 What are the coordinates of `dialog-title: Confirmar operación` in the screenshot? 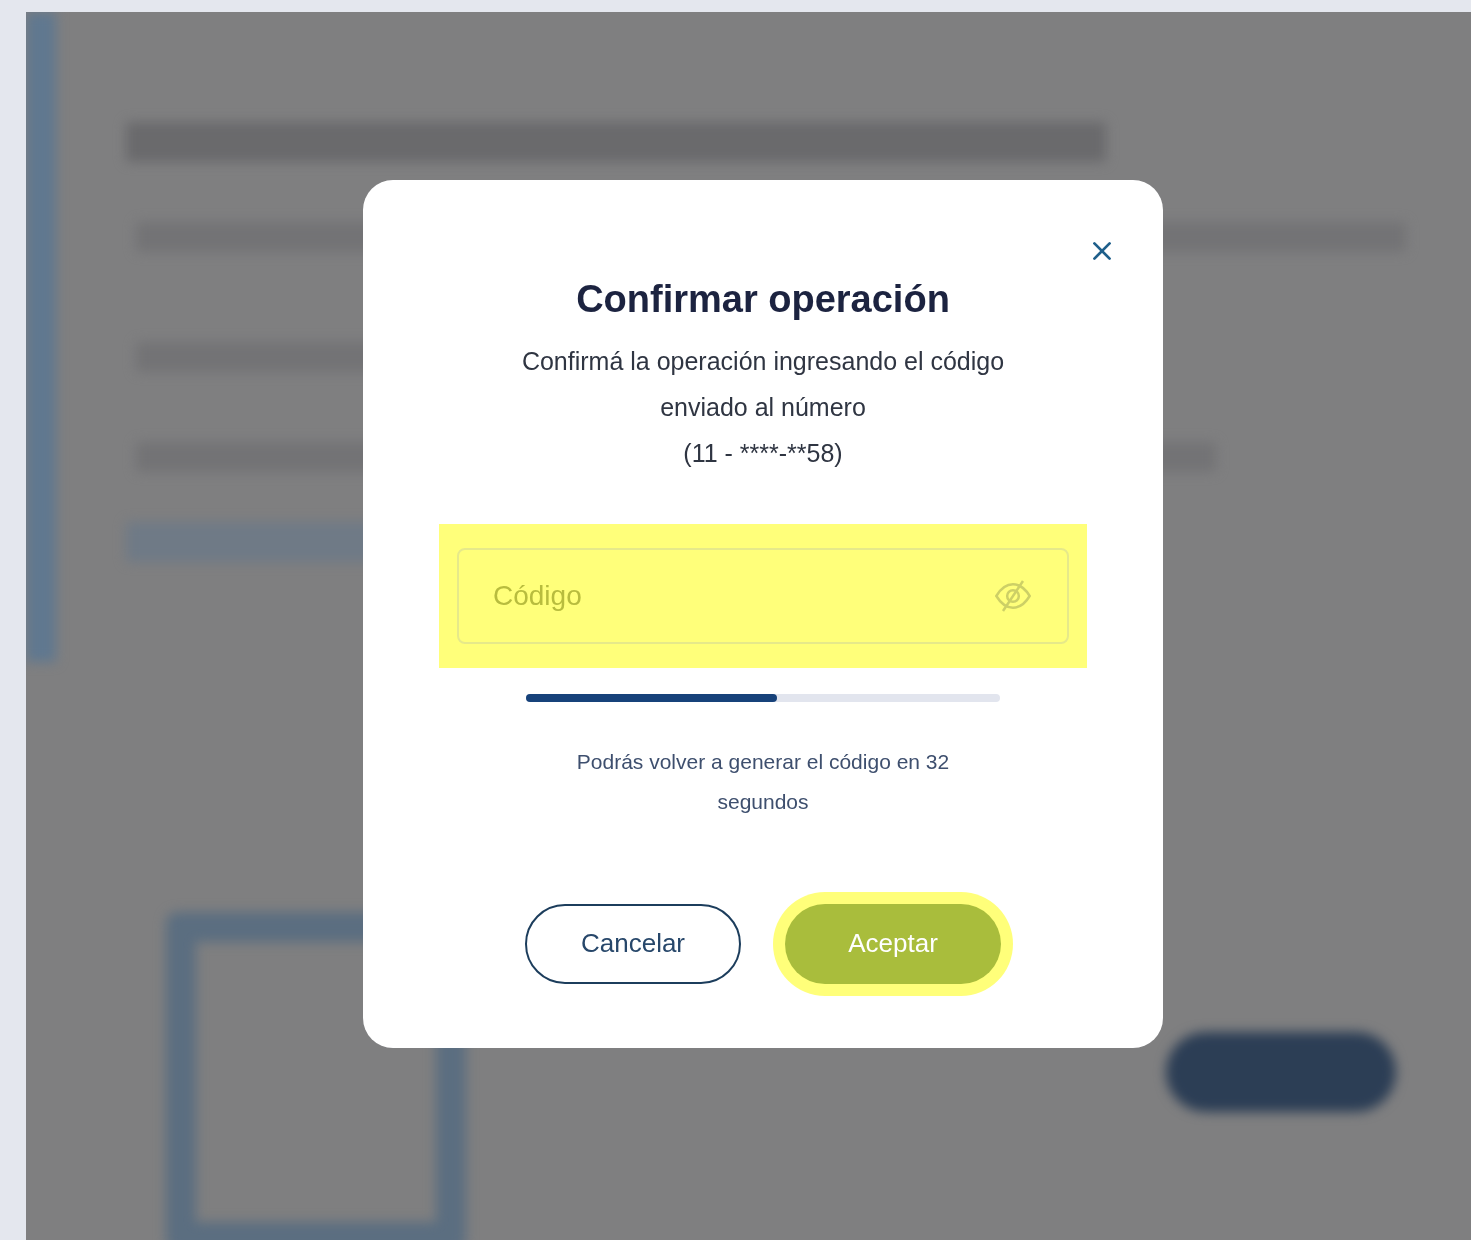 It's located at (763, 299).